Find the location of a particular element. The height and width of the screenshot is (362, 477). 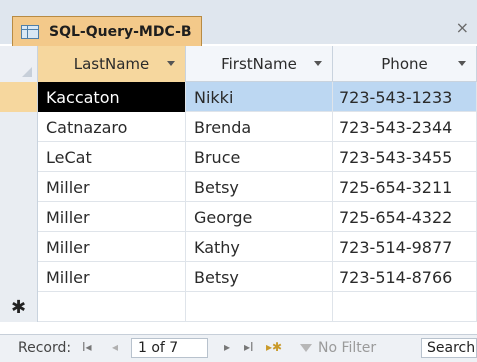

table-row: Miller Kathy 723-514-9877 is located at coordinates (238, 247).